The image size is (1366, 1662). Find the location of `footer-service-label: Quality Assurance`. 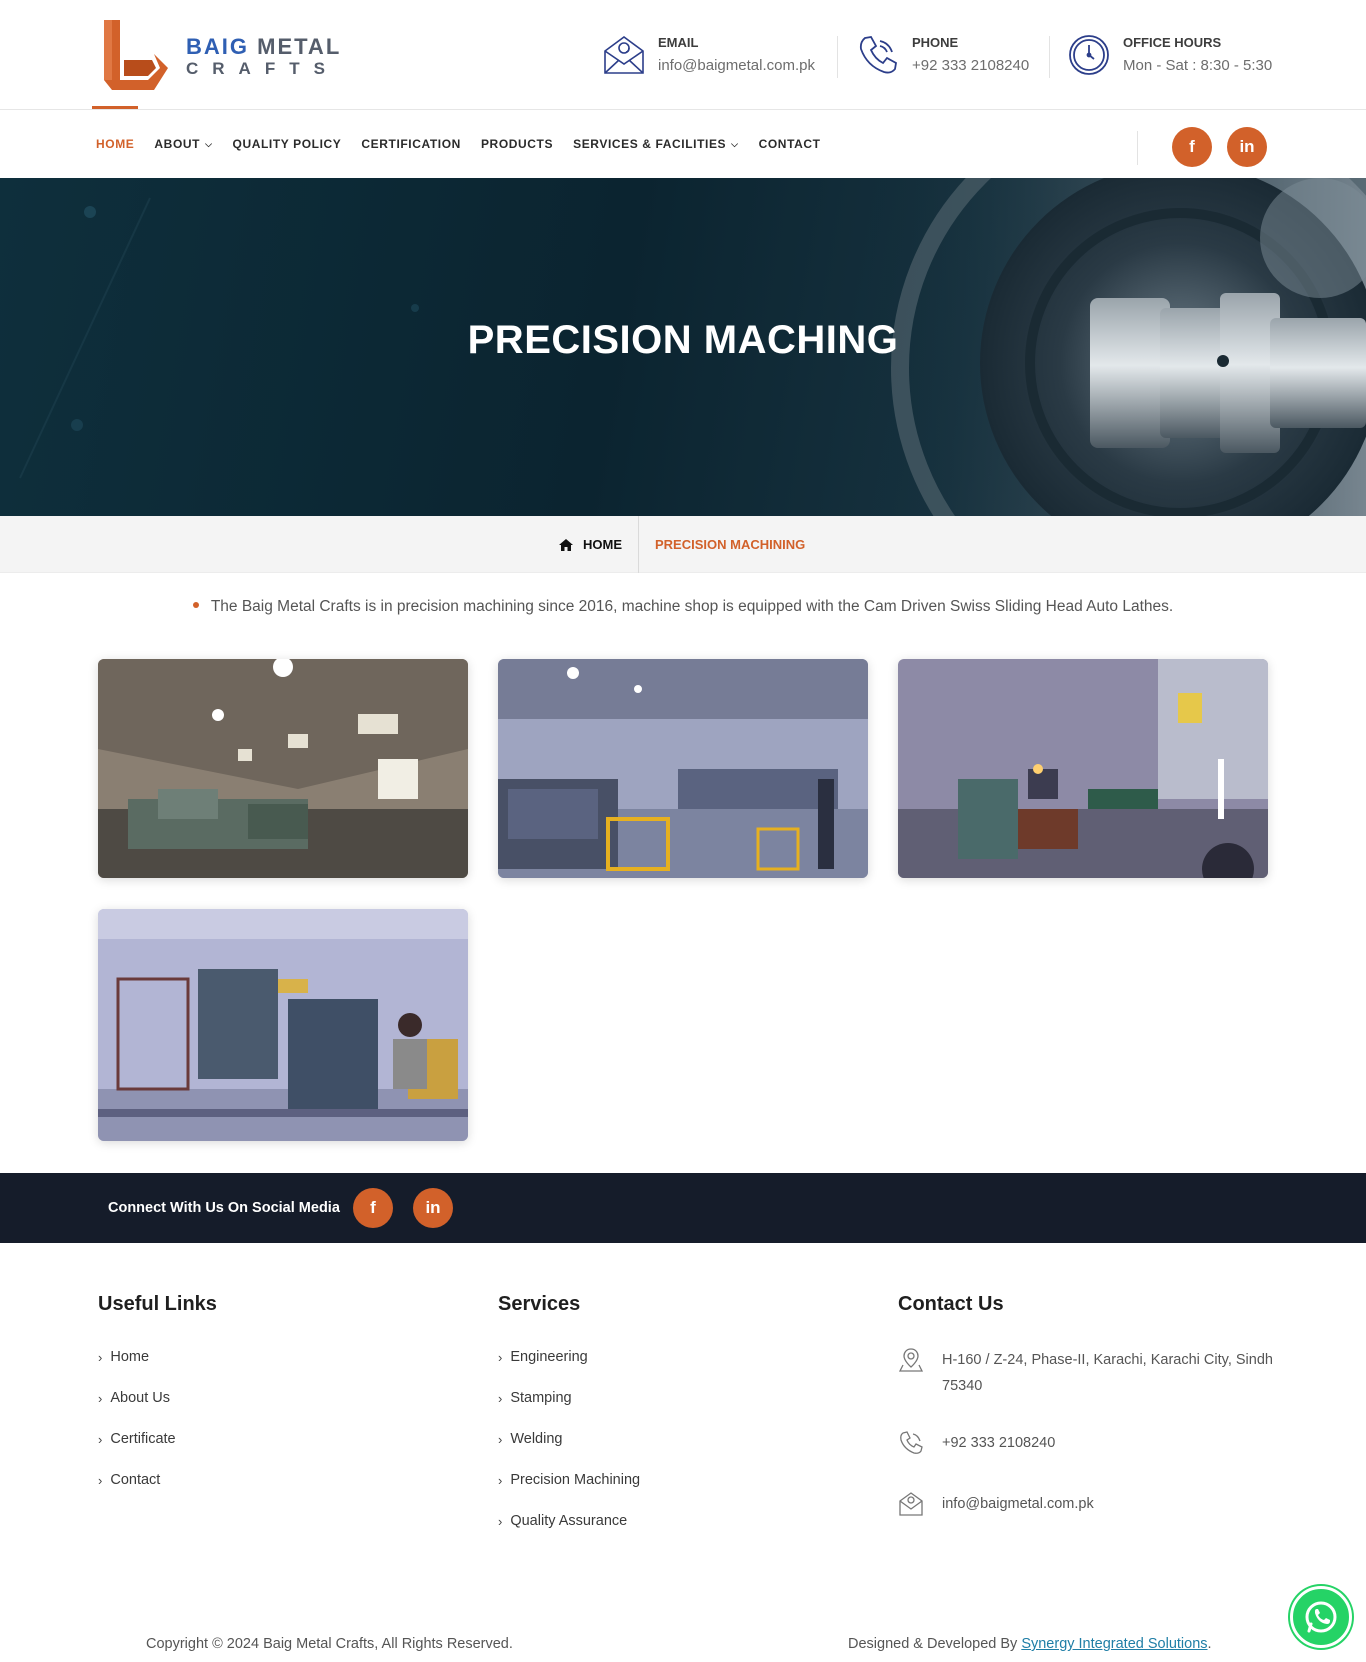

footer-service-label: Quality Assurance is located at coordinates (569, 1521).